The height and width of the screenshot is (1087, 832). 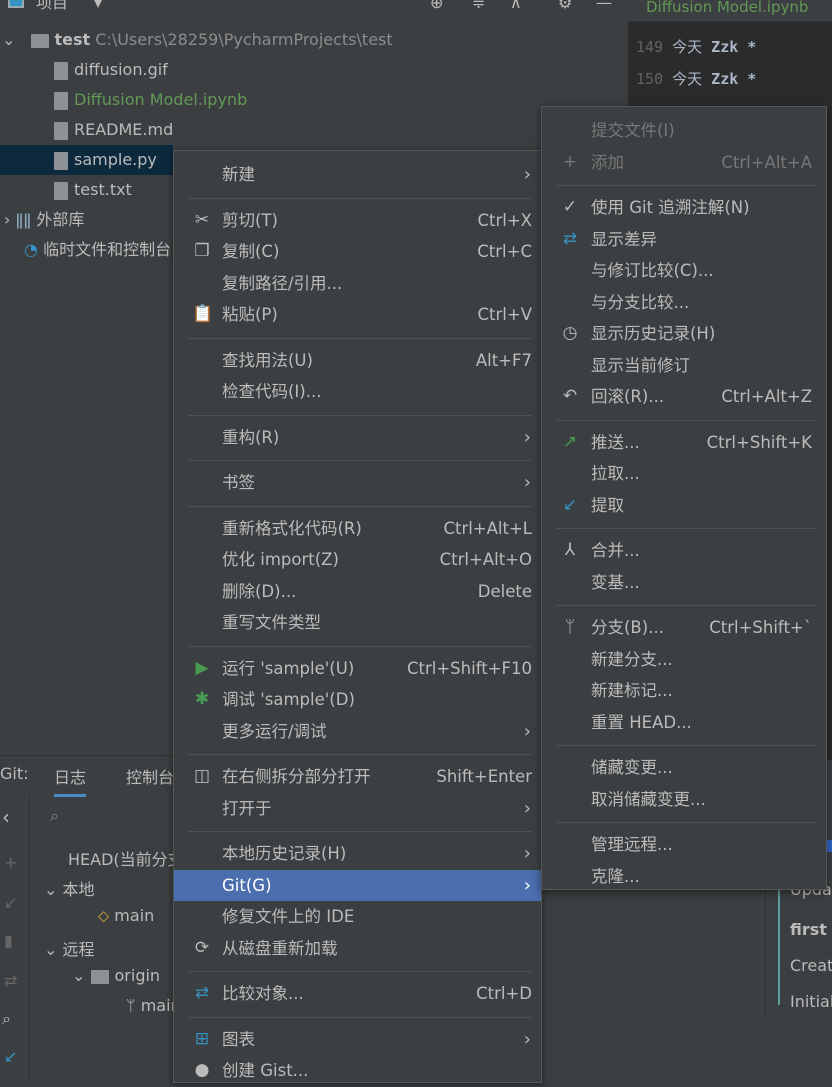 What do you see at coordinates (684, 240) in the screenshot?
I see `menu-item-4: ⇄ 显示差异` at bounding box center [684, 240].